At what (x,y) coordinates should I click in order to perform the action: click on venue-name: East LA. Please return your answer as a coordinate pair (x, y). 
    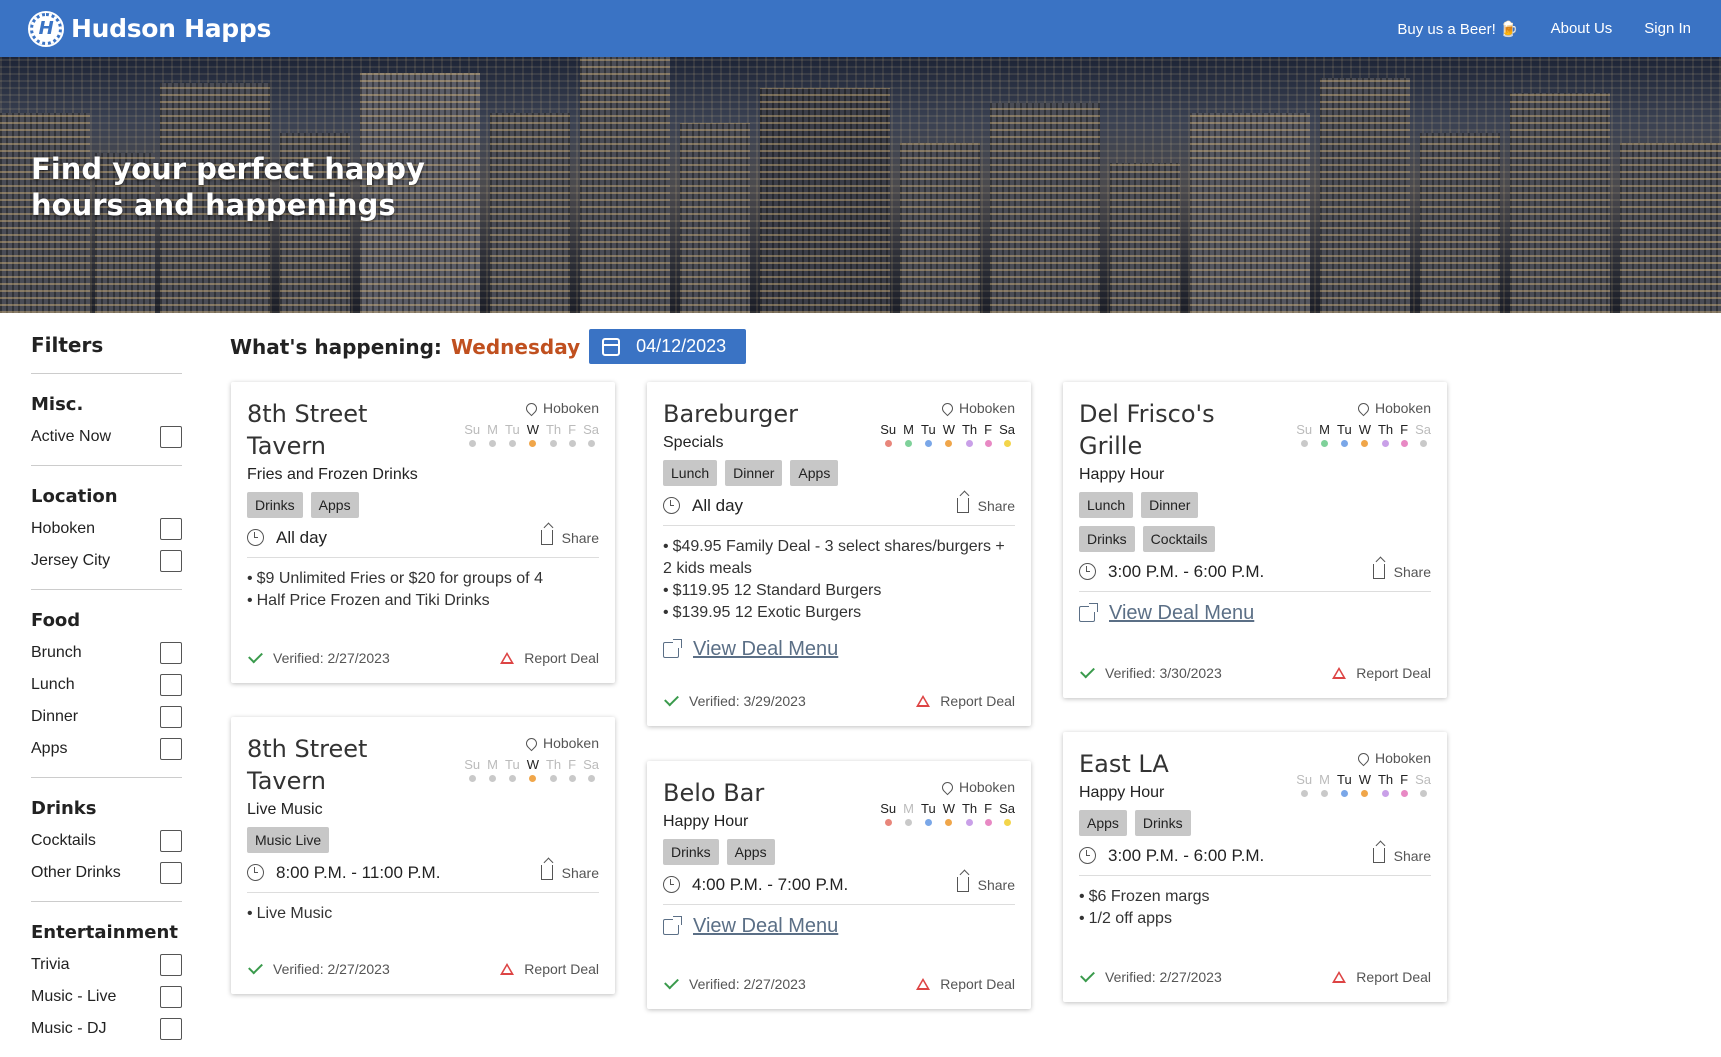
    Looking at the image, I should click on (1124, 764).